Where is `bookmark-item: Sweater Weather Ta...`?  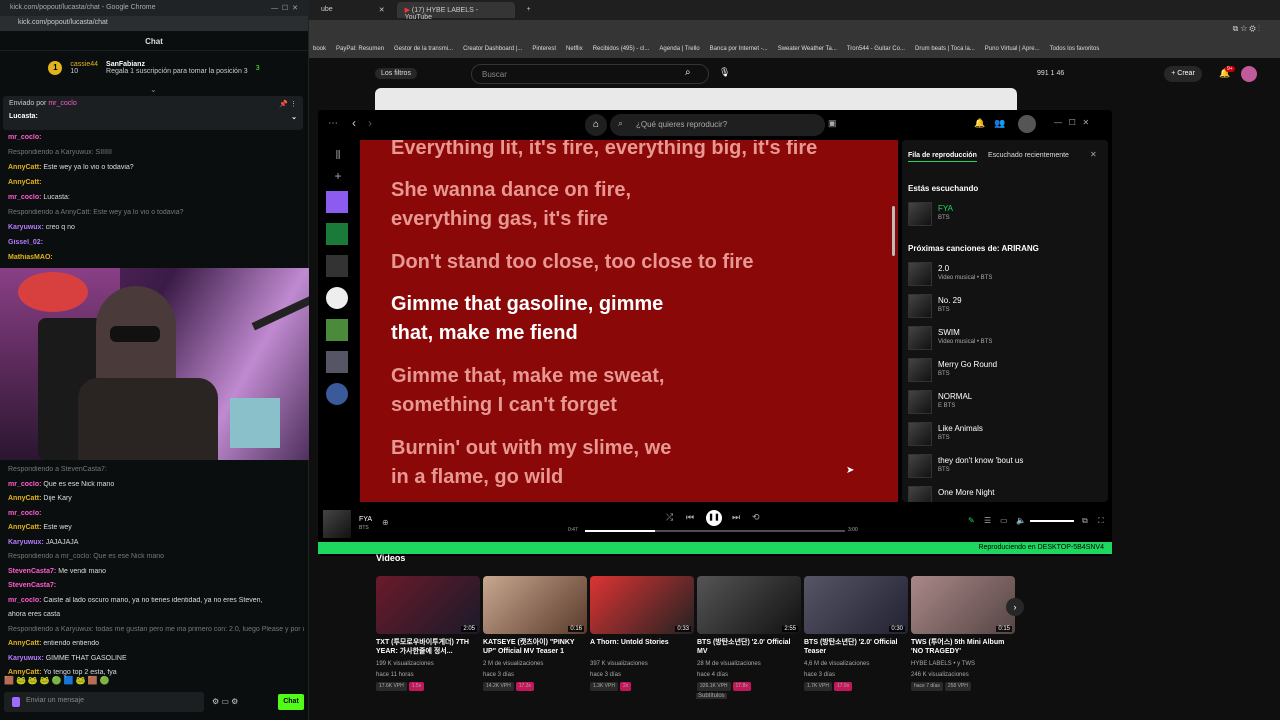 bookmark-item: Sweater Weather Ta... is located at coordinates (807, 49).